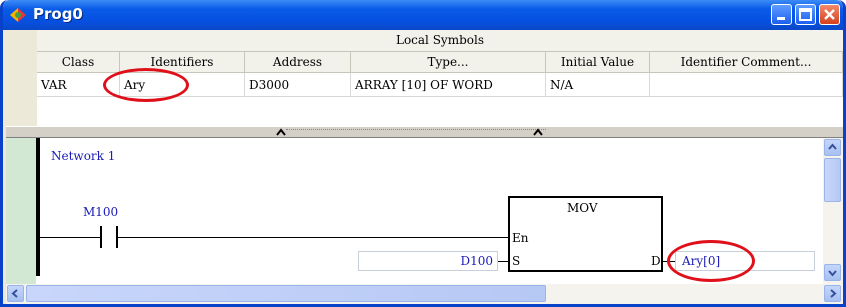 Image resolution: width=846 pixels, height=307 pixels. Describe the element at coordinates (582, 208) in the screenshot. I see `block-name: MOV` at that location.